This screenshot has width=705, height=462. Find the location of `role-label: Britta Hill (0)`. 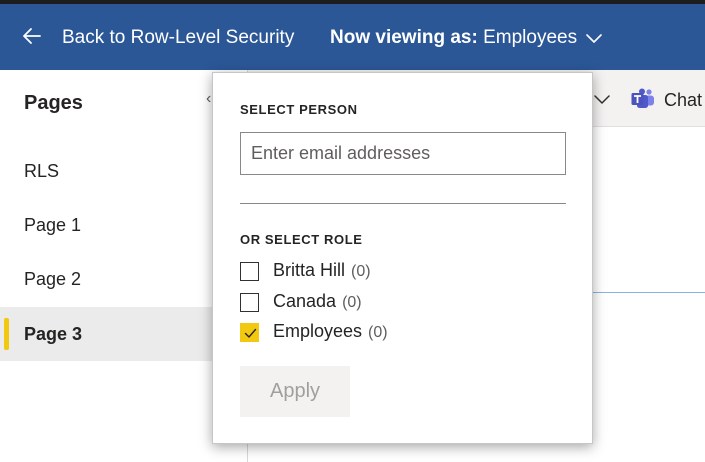

role-label: Britta Hill (0) is located at coordinates (322, 270).